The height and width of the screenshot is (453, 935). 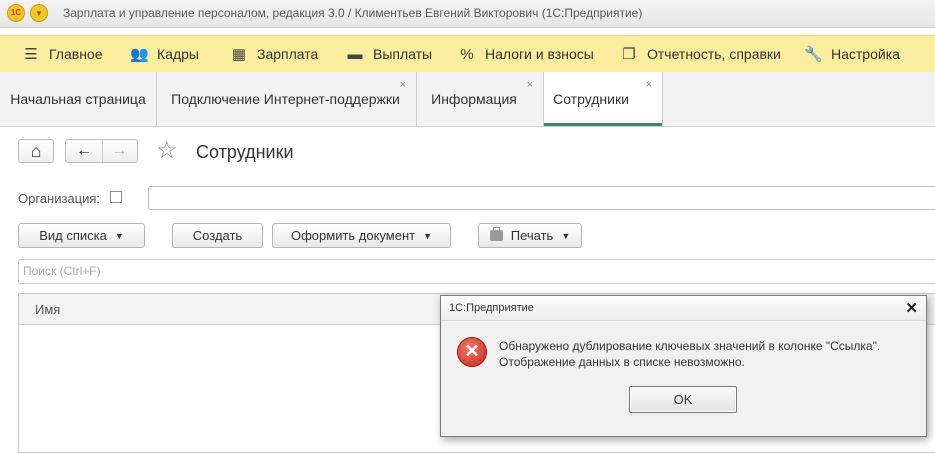 I want to click on dialog-titlebar: 1С:Предприятие ✕, so click(x=683, y=308).